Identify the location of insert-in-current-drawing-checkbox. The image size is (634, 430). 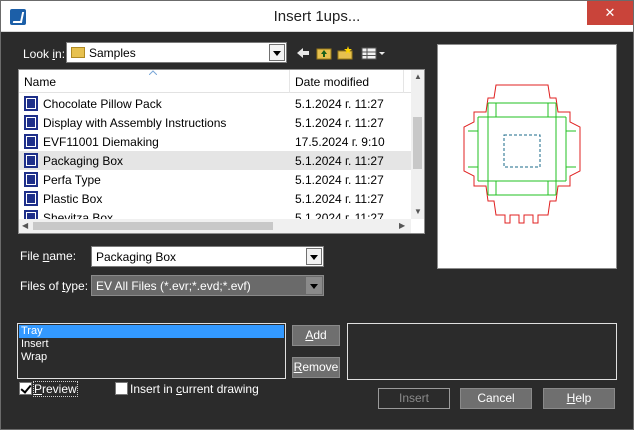
(121, 388).